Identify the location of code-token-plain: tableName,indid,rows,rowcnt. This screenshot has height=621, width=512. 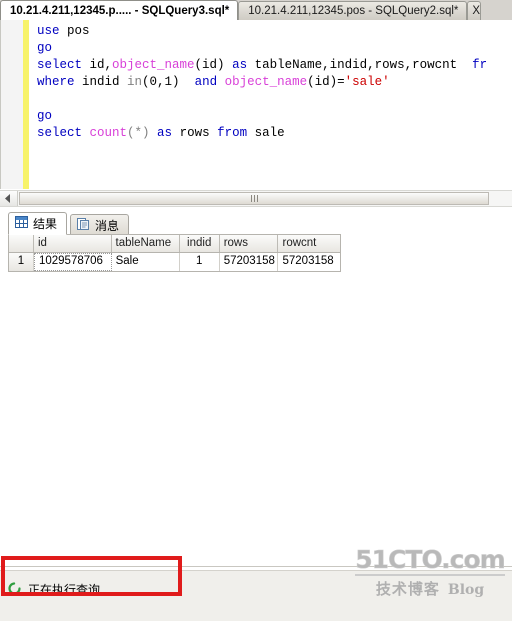
(363, 65).